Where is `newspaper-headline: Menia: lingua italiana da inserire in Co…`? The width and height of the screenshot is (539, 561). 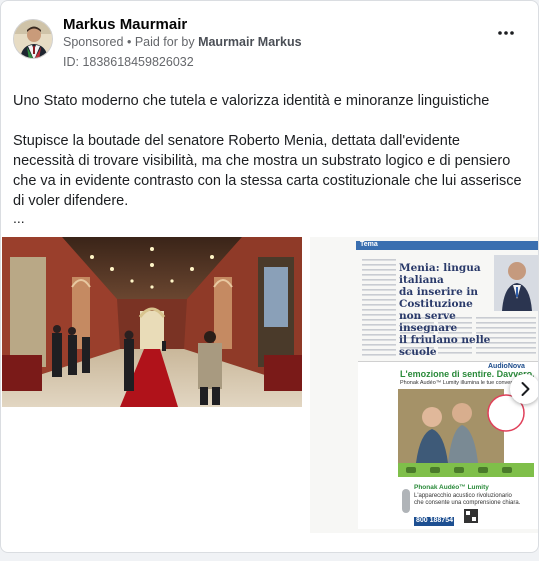
newspaper-headline: Menia: lingua italiana da inserire in Co… is located at coordinates (446, 310).